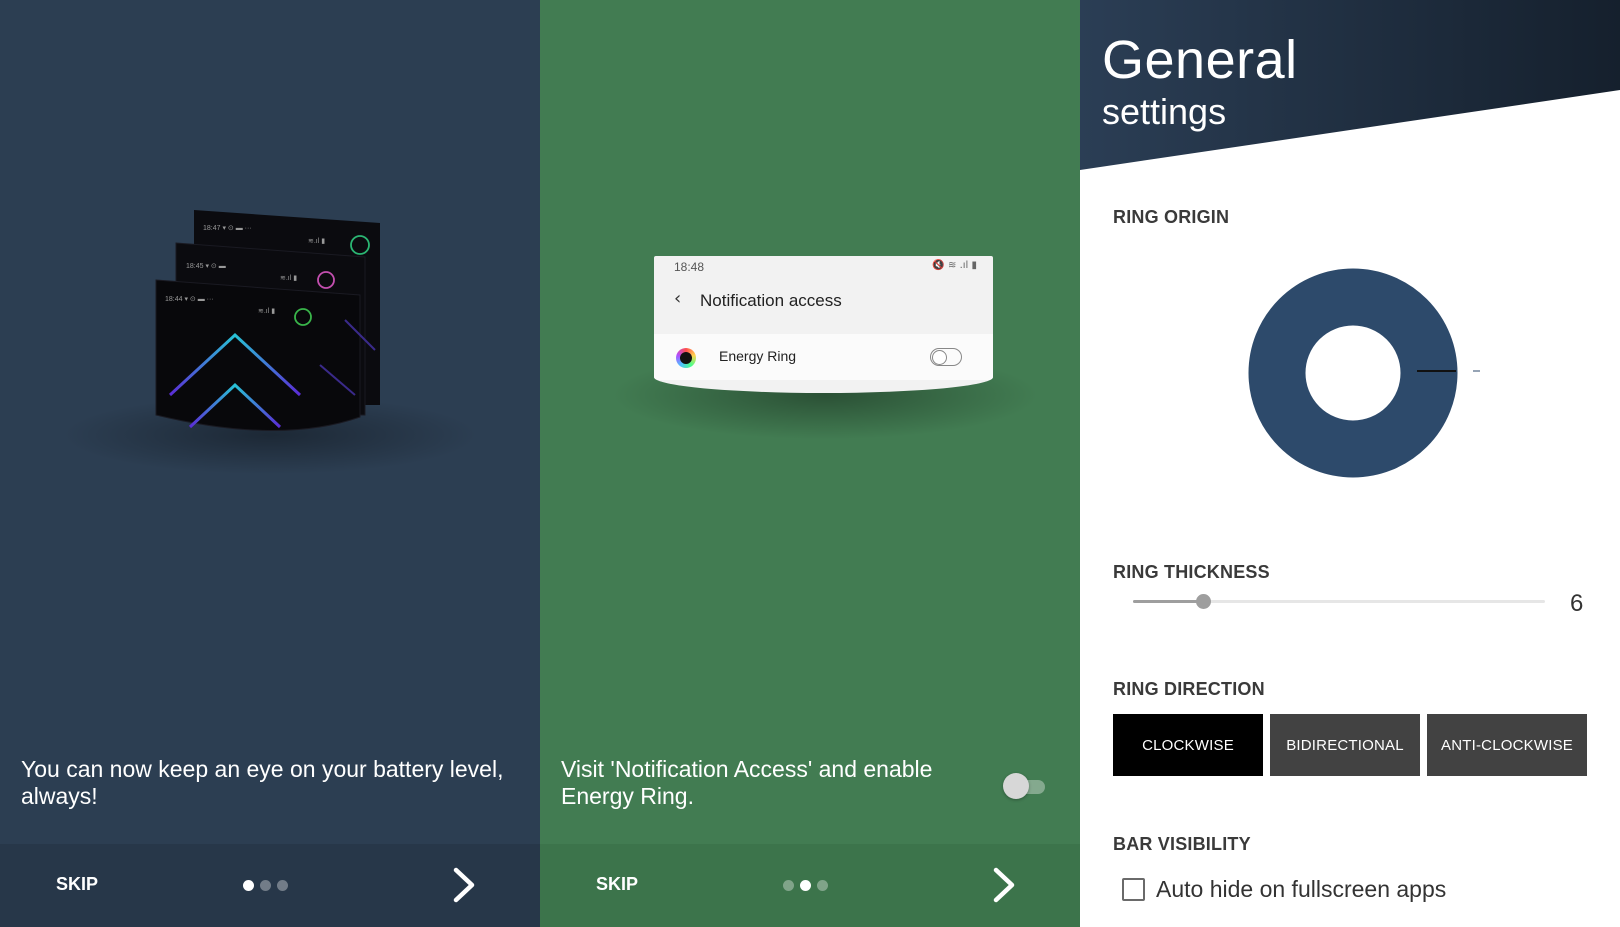 The height and width of the screenshot is (927, 1620). Describe the element at coordinates (227, 228) in the screenshot. I see `phone-back-time: 18:47 ▾ ⊙ ▬ ···` at that location.